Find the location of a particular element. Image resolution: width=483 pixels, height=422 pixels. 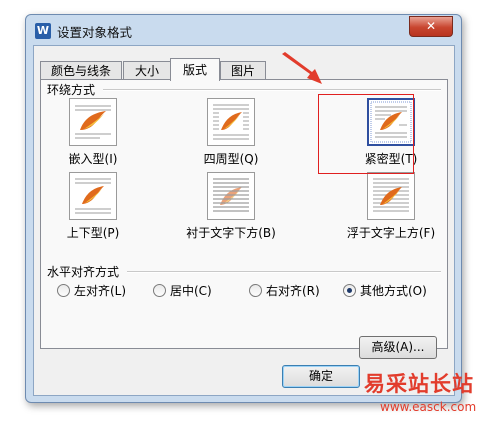

tab-size: 大小 is located at coordinates (147, 70).